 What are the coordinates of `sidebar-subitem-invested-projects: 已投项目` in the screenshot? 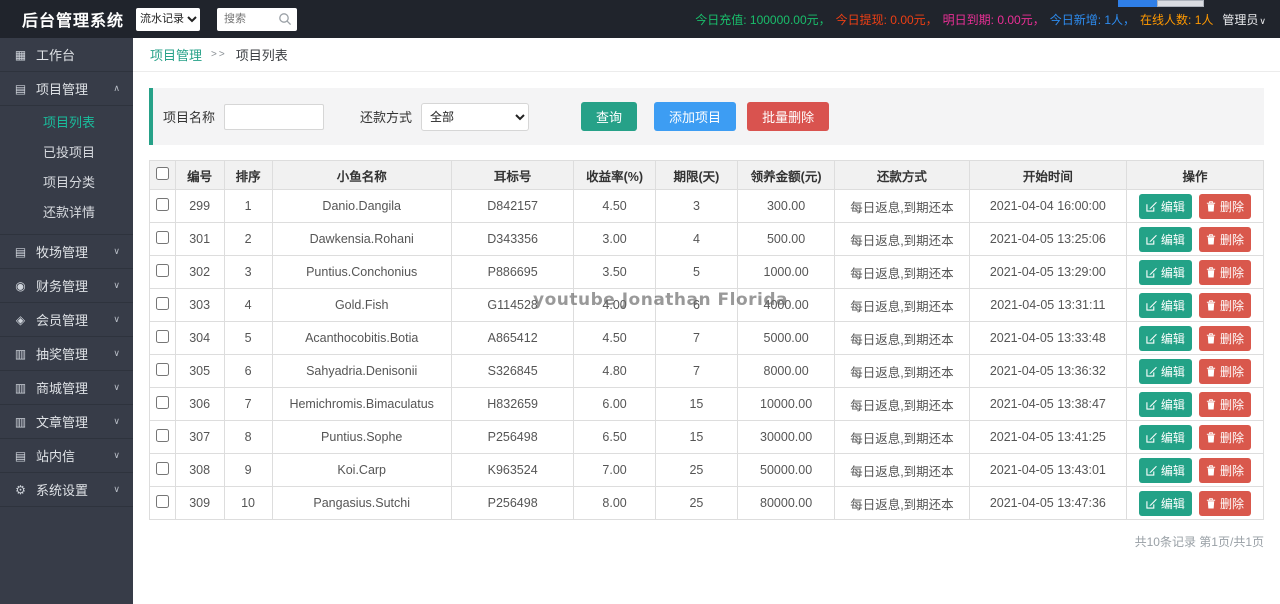 It's located at (66, 153).